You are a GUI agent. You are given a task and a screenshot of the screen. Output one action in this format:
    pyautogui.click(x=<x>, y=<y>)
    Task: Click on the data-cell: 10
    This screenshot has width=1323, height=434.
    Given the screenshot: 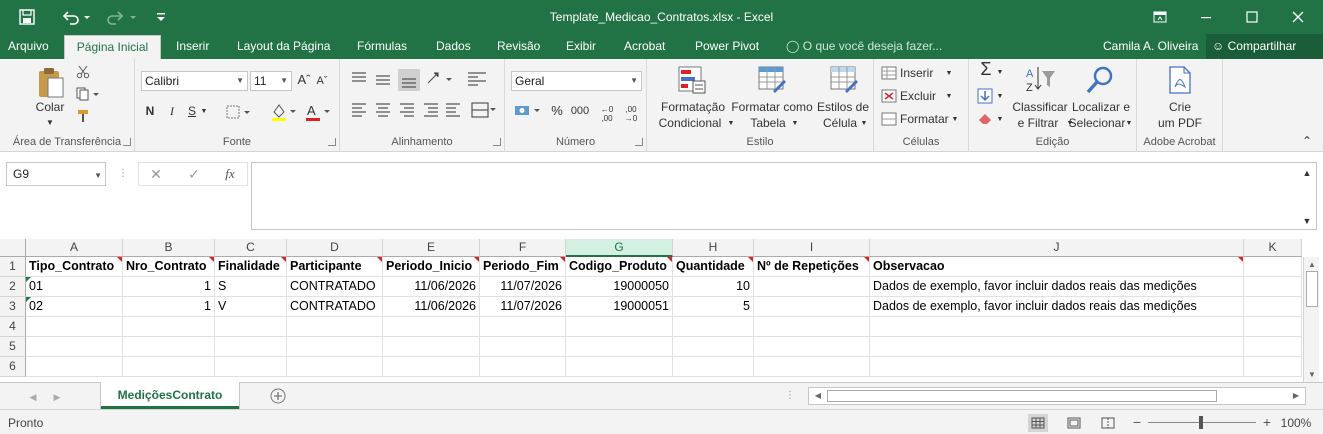 What is the action you would take?
    pyautogui.click(x=713, y=287)
    